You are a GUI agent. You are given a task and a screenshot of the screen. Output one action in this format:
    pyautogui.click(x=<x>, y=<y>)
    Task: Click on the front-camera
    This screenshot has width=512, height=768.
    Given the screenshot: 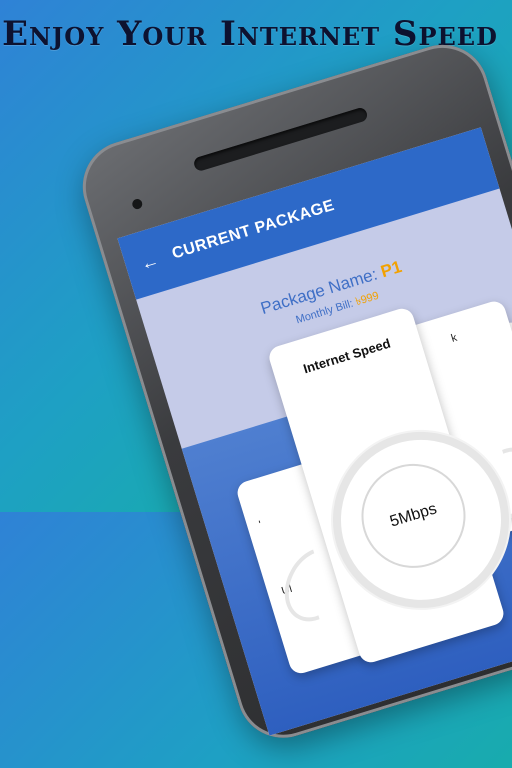 What is the action you would take?
    pyautogui.click(x=137, y=204)
    